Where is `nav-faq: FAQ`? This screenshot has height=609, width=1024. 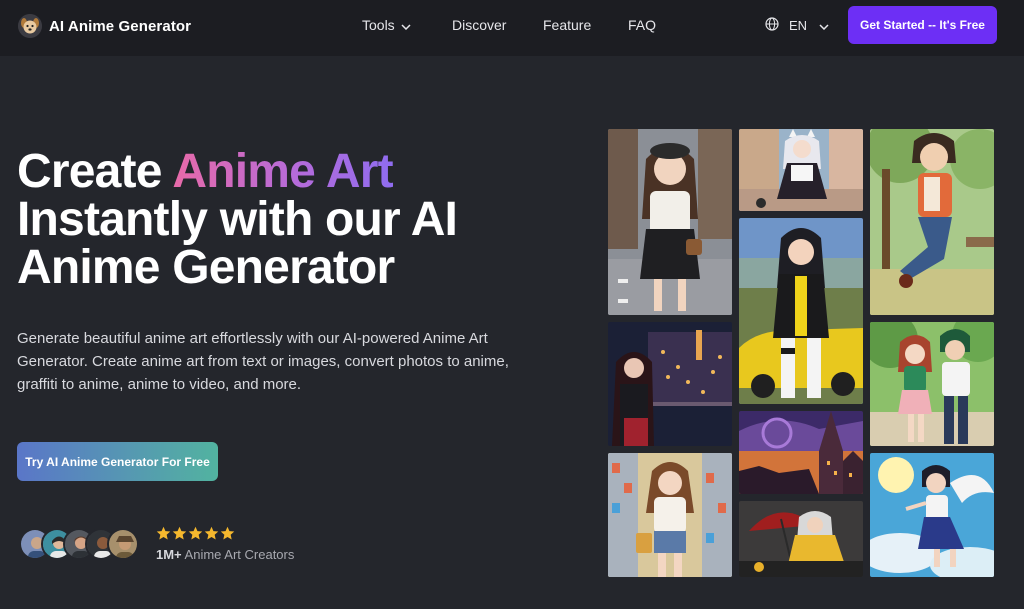 nav-faq: FAQ is located at coordinates (642, 25).